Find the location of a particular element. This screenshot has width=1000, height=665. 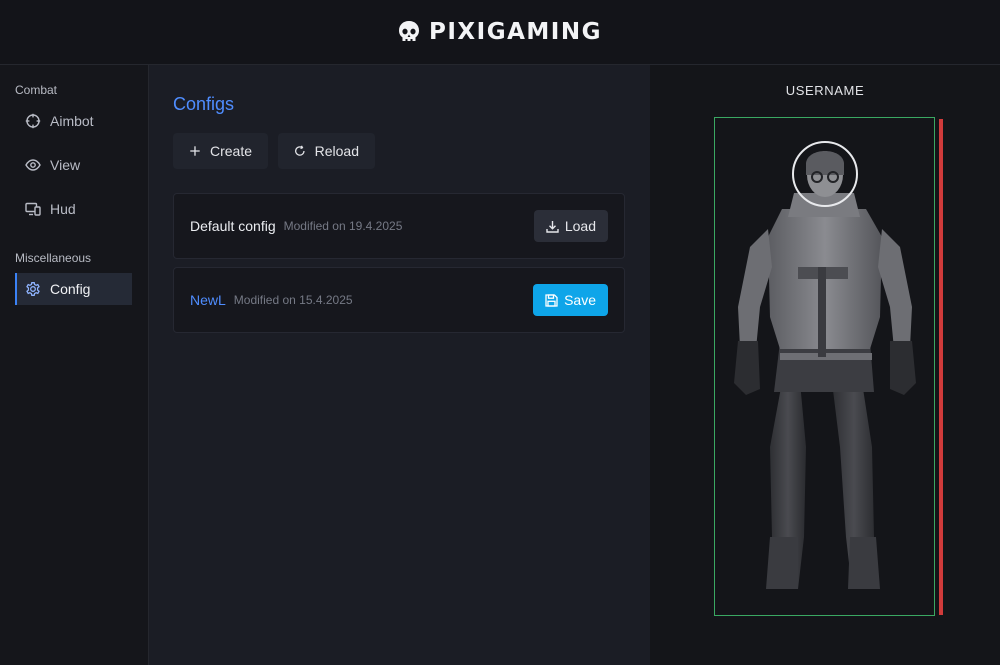

eye-icon is located at coordinates (33, 165).